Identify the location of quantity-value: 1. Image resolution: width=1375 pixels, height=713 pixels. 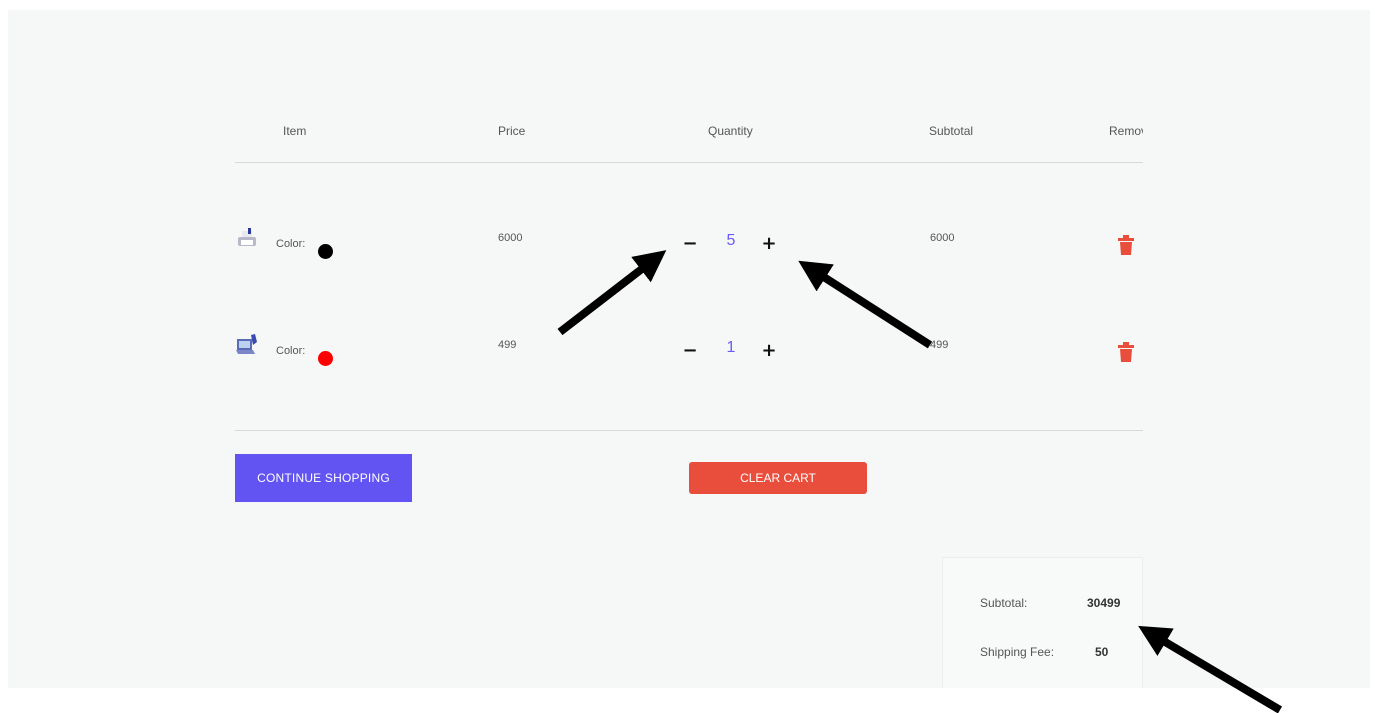
(731, 347).